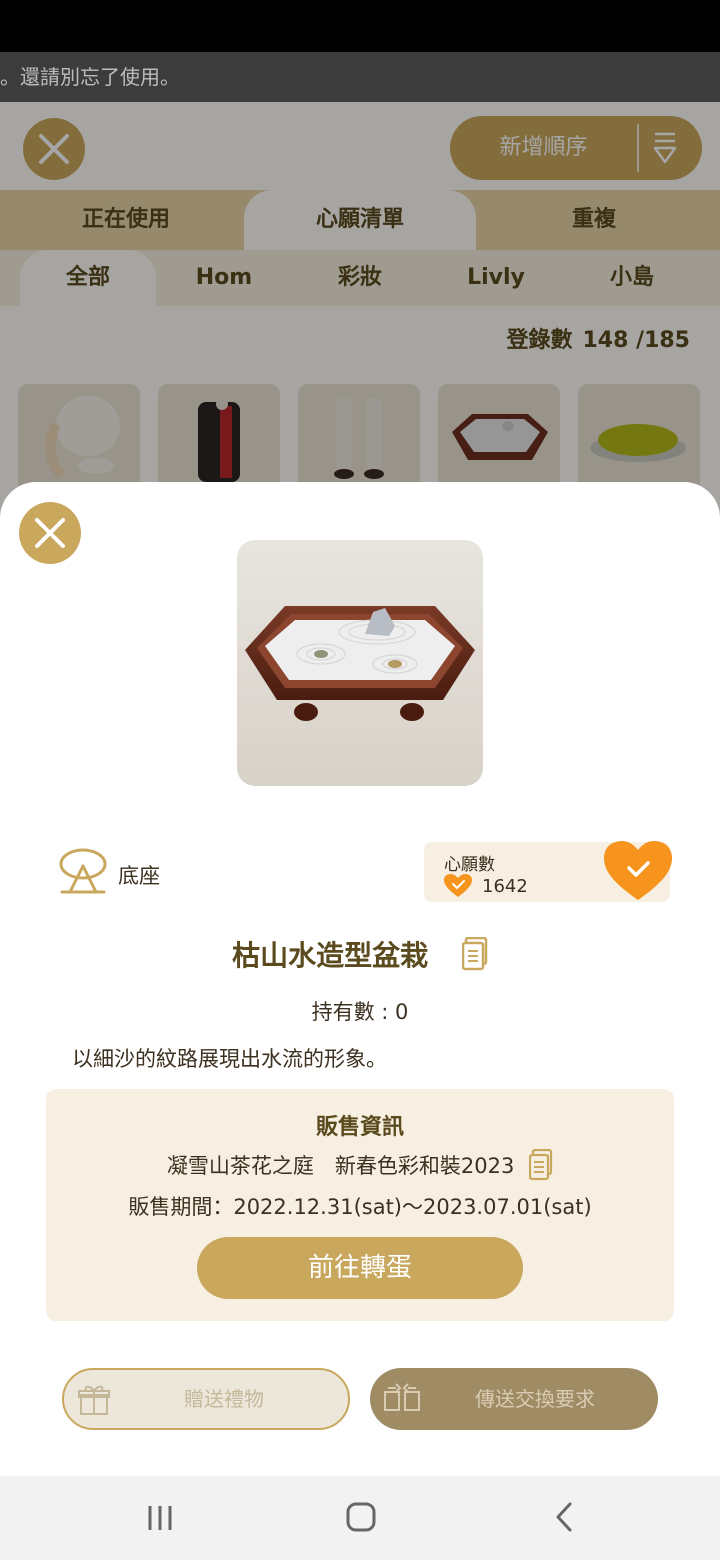 Image resolution: width=720 pixels, height=1560 pixels. I want to click on item-name: 枯山水造型盆栽, so click(360, 954).